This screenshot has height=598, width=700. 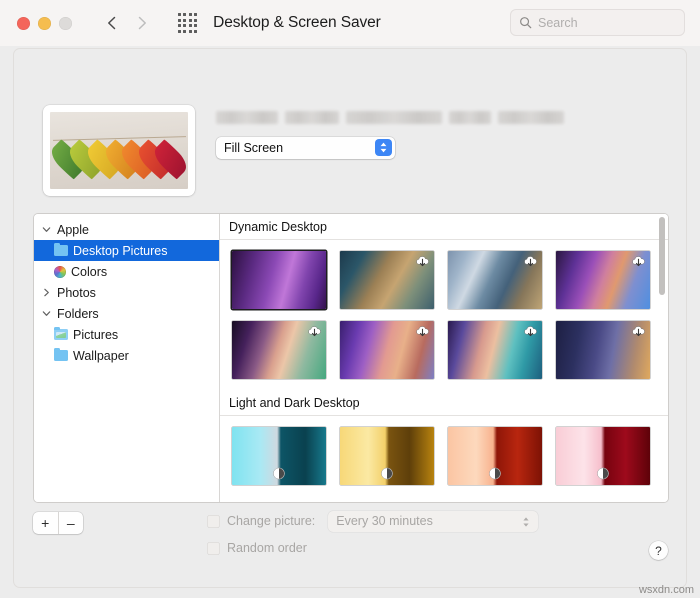 What do you see at coordinates (267, 548) in the screenshot?
I see `random-order-label: Random order` at bounding box center [267, 548].